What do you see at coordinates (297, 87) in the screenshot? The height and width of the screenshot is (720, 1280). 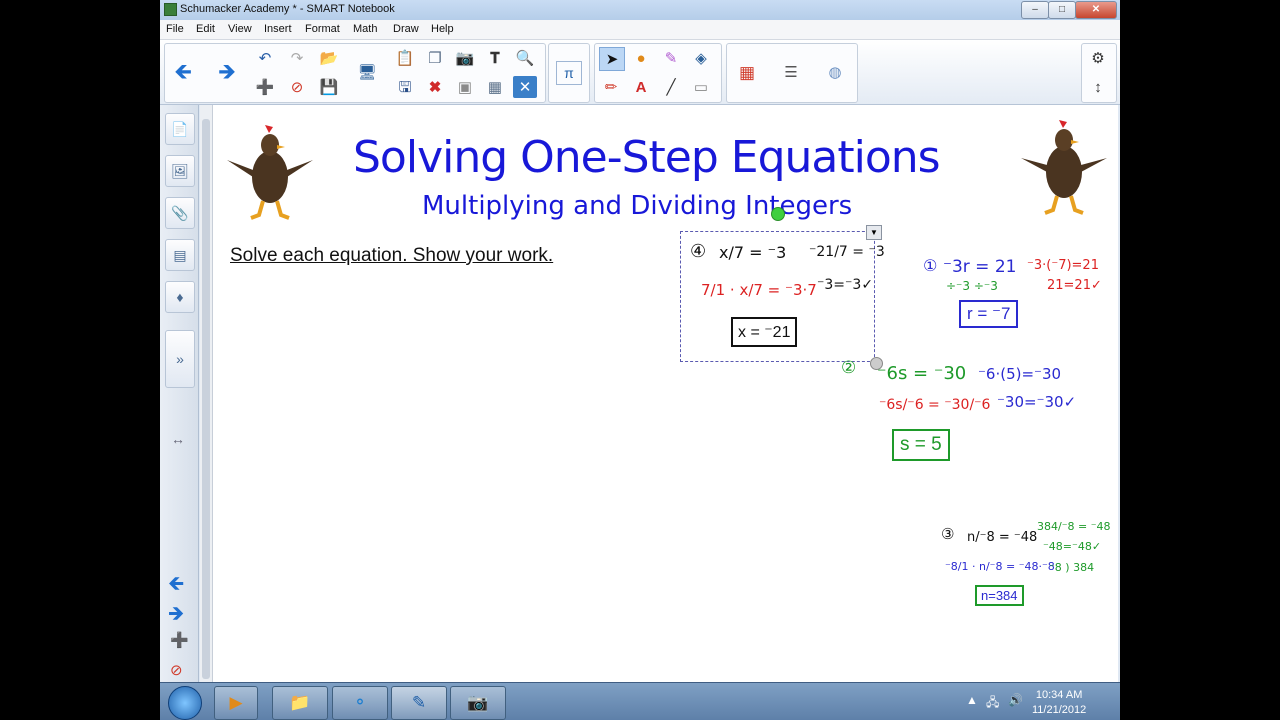 I see `delete-page-icon: ⊘` at bounding box center [297, 87].